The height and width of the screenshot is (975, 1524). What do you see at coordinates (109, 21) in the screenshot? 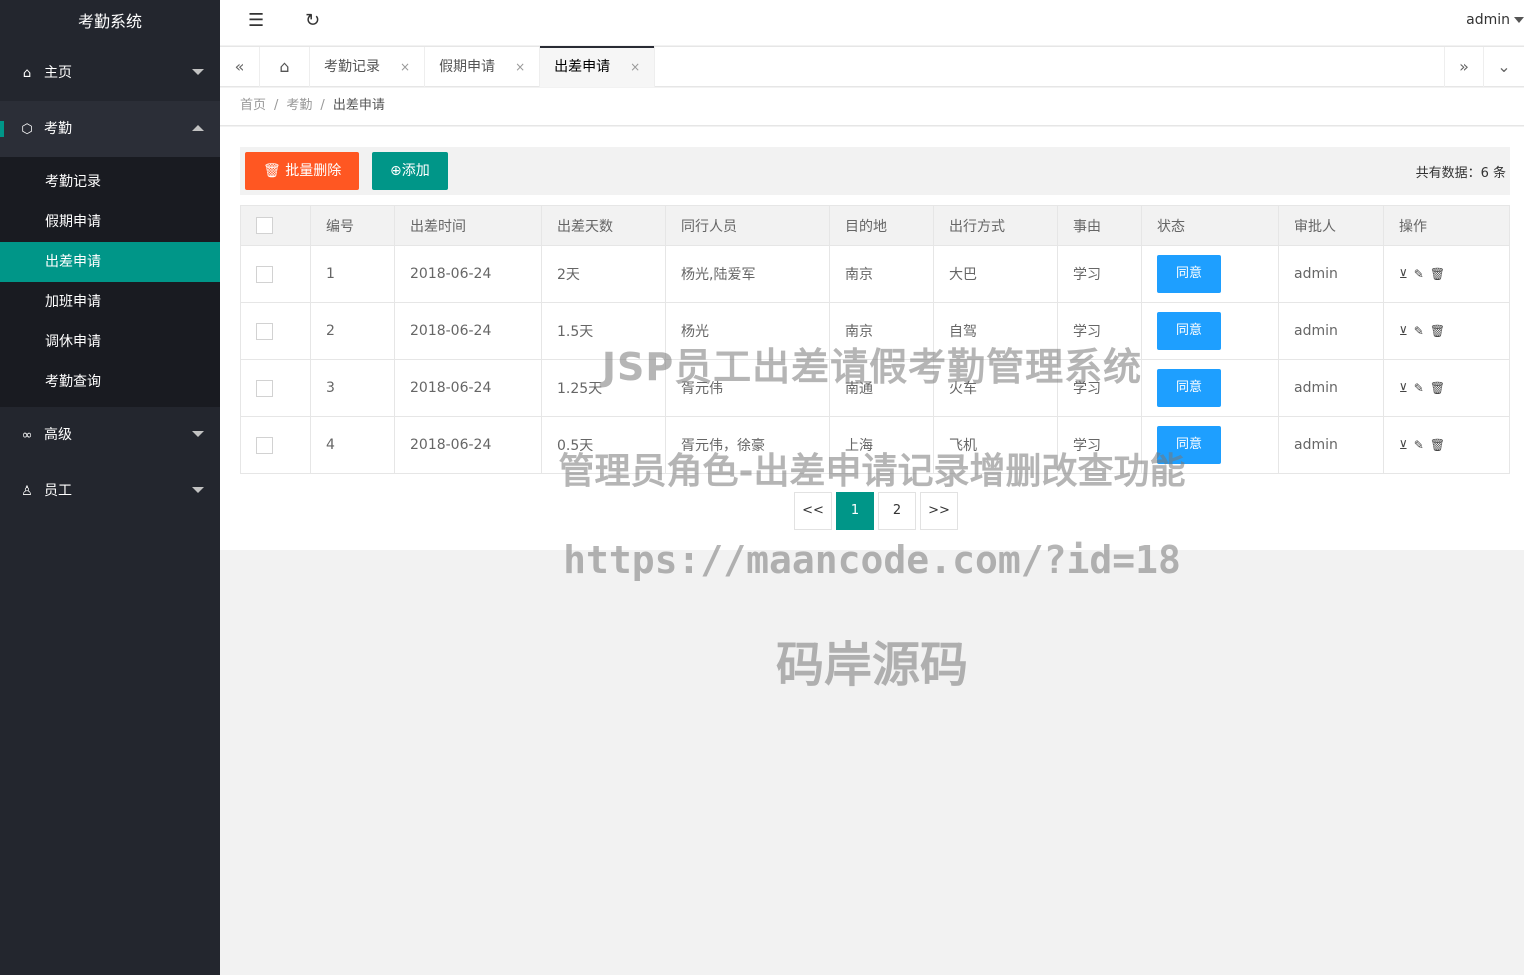
I see `app-logo: 考勤系统` at bounding box center [109, 21].